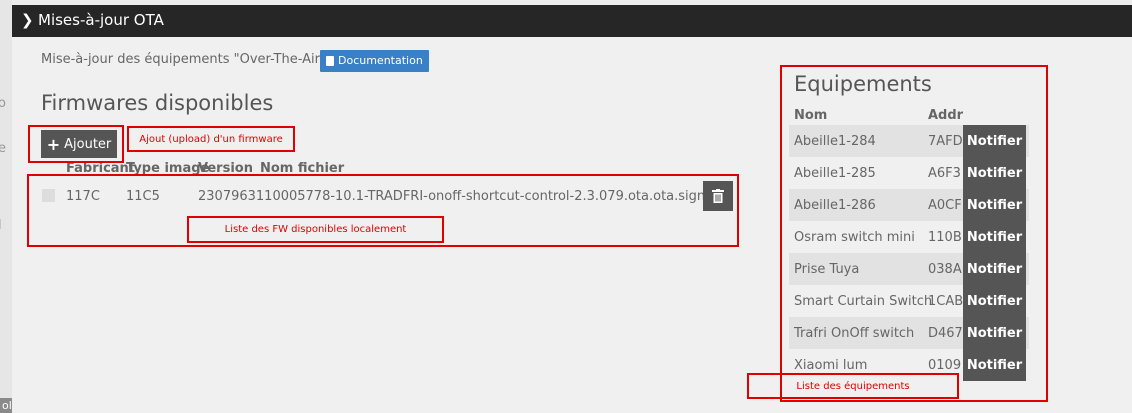 The image size is (1132, 413). I want to click on background-fragment: l, so click(1, 225).